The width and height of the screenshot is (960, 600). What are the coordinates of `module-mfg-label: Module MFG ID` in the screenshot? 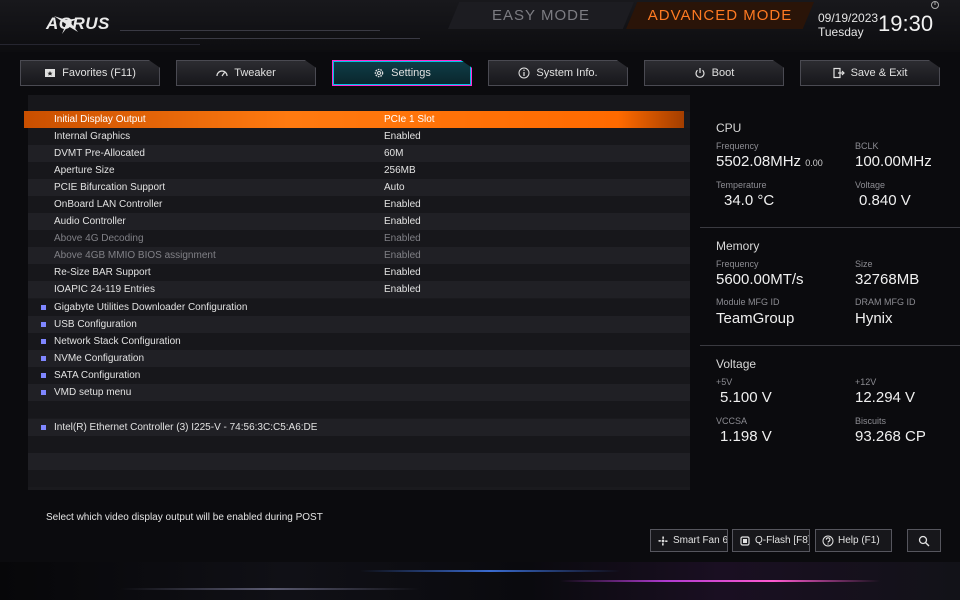 It's located at (748, 302).